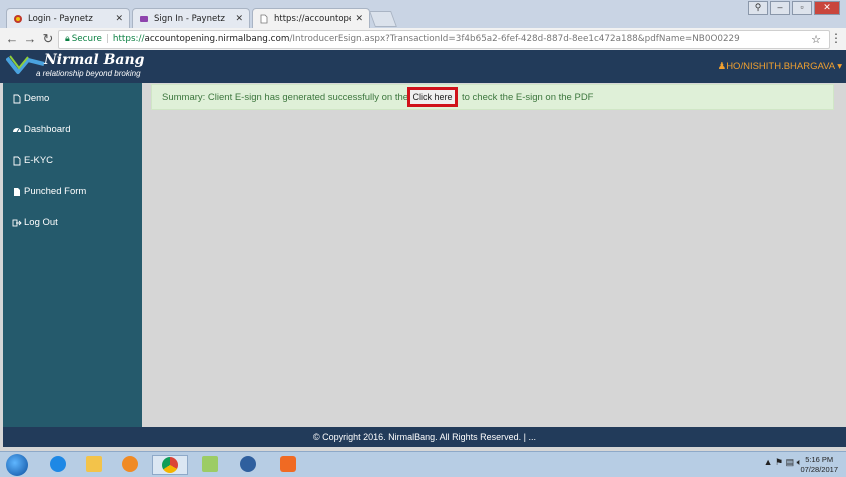 This screenshot has height=477, width=846. I want to click on file-filled-icon, so click(17, 191).